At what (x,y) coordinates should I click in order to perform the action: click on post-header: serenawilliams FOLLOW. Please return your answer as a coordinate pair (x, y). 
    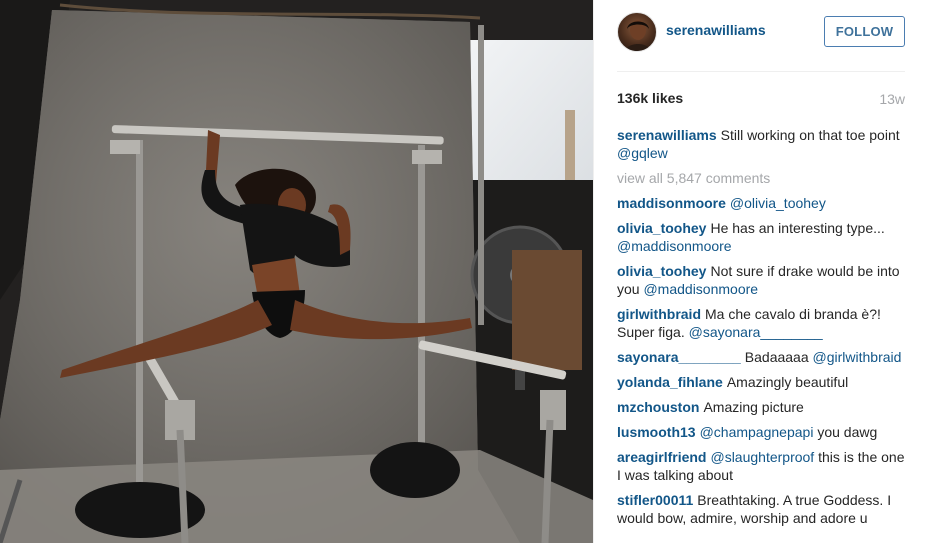
    Looking at the image, I should click on (759, 35).